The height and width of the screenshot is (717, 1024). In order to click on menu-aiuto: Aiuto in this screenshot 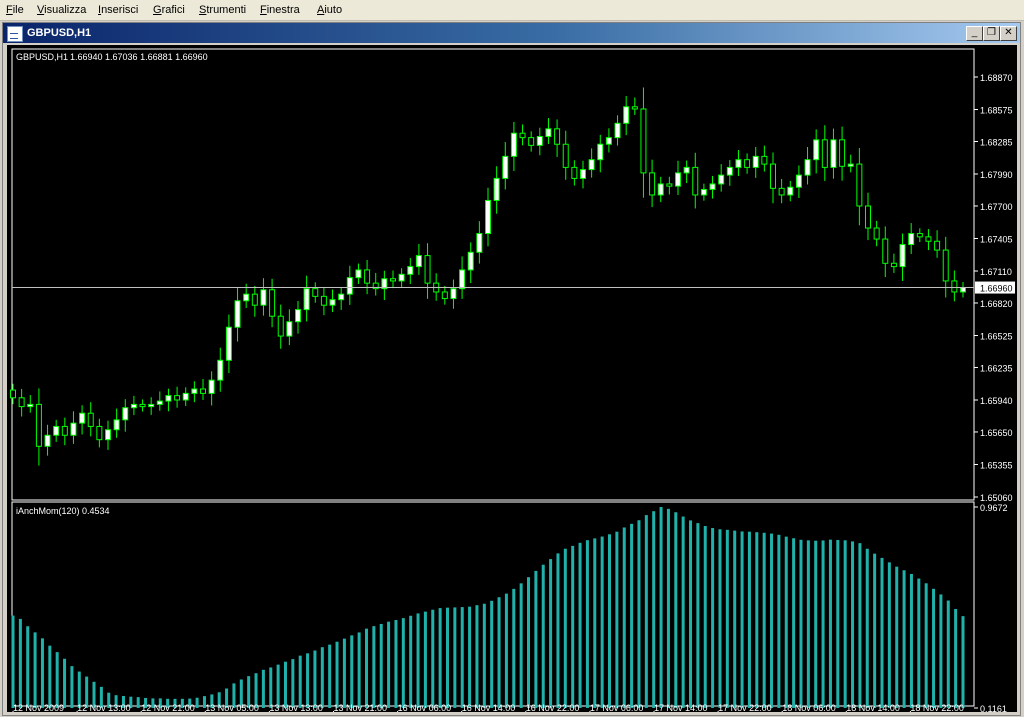, I will do `click(329, 10)`.